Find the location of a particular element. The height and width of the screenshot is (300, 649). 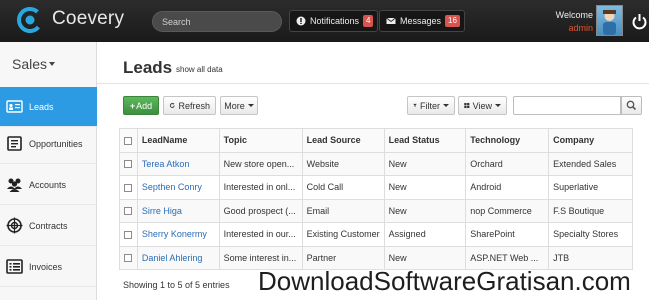

messages-button: Messages 16 is located at coordinates (422, 21).